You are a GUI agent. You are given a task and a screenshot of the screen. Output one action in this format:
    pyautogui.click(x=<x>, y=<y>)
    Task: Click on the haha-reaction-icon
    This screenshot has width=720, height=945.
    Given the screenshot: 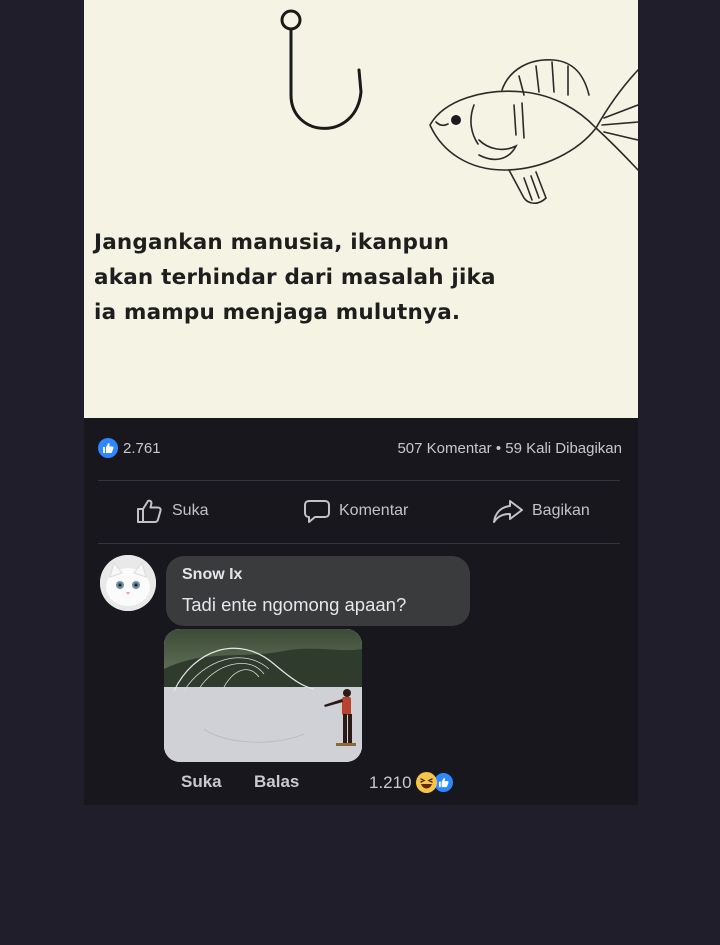 What is the action you would take?
    pyautogui.click(x=426, y=782)
    